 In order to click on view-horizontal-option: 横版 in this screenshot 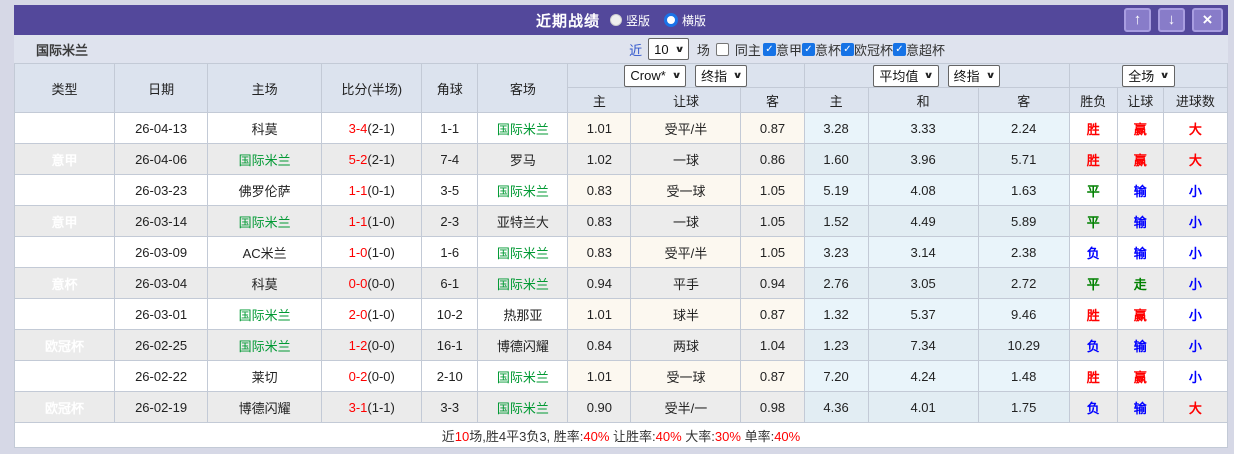, I will do `click(685, 20)`.